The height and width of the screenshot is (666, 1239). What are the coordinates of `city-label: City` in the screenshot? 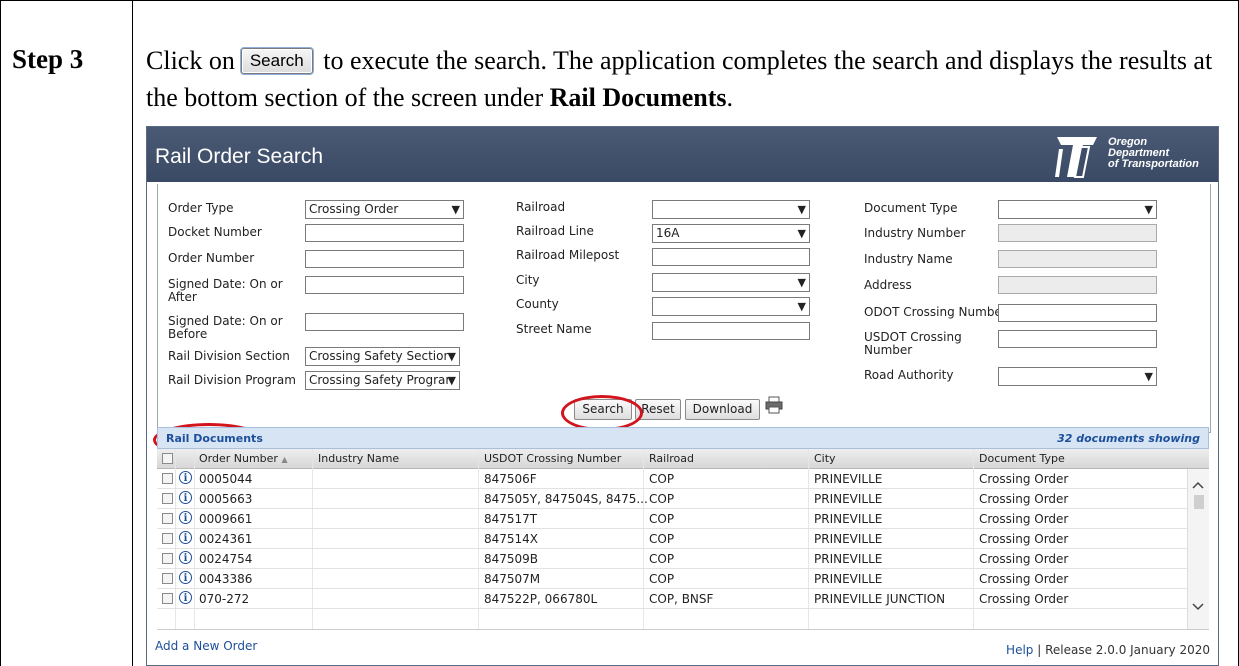 It's located at (528, 280).